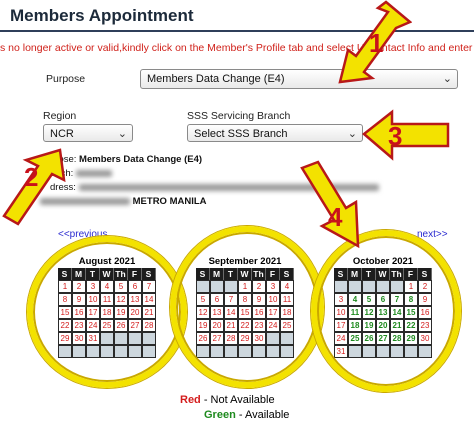  What do you see at coordinates (79, 325) in the screenshot?
I see `calendar-day: 23` at bounding box center [79, 325].